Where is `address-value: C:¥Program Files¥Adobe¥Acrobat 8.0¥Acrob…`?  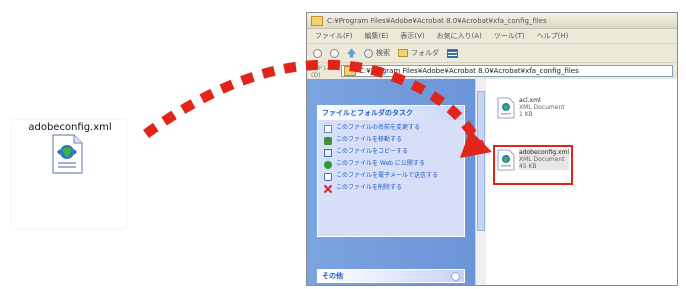
address-value: C:¥Program Files¥Adobe¥Acrobat 8.0¥Acrob… is located at coordinates (469, 71).